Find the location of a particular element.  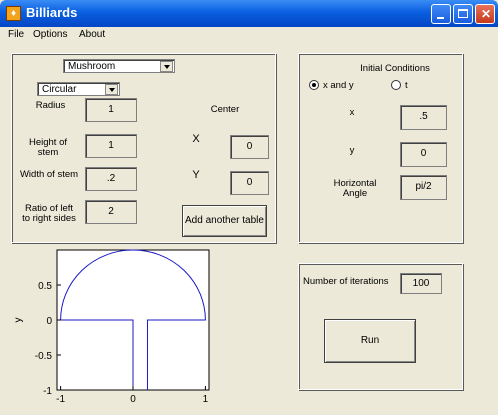

radio-t-label: t is located at coordinates (406, 85).